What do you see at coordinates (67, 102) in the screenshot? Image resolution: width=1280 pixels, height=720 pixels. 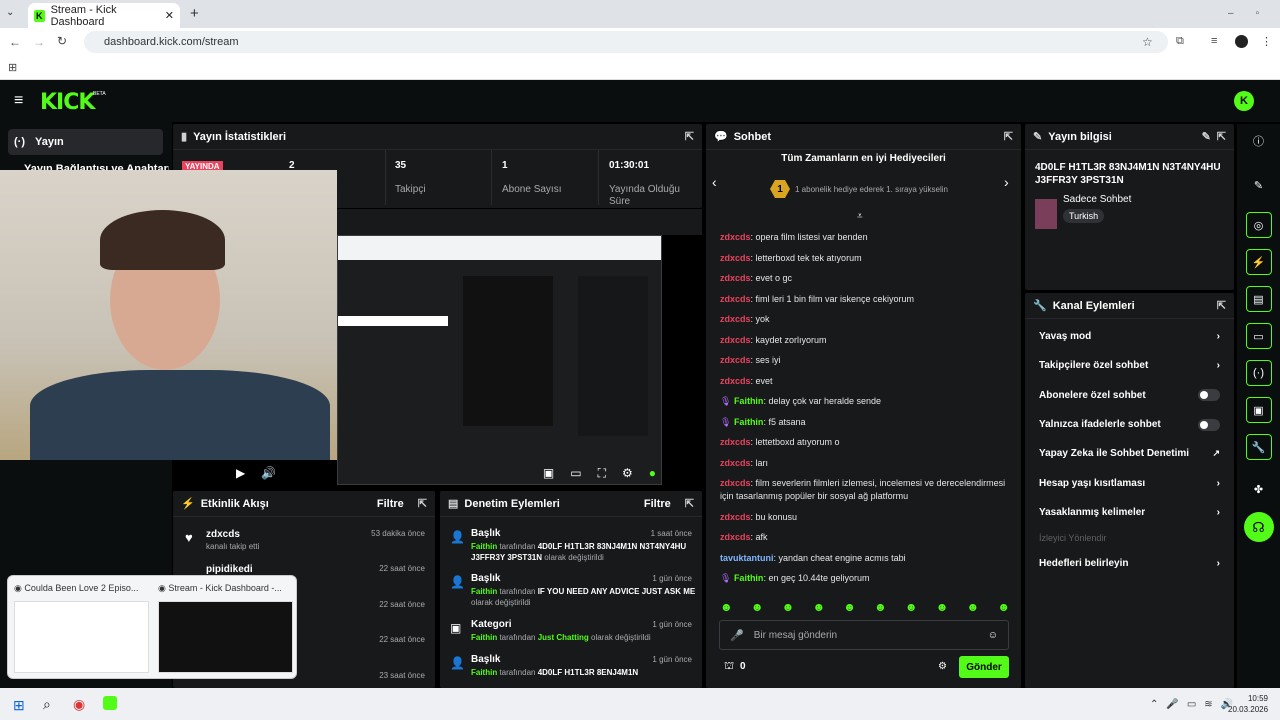 I see `kick-logo: KICK` at bounding box center [67, 102].